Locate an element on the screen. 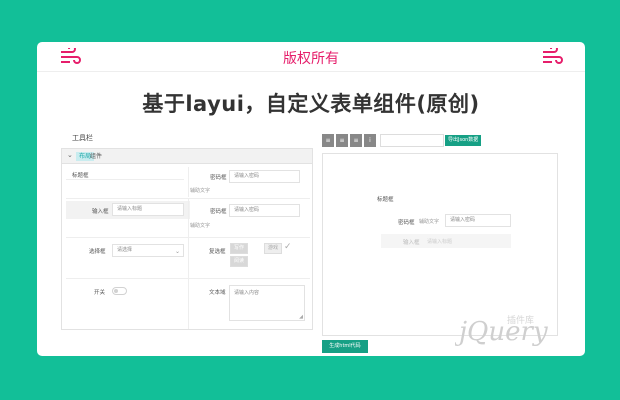 This screenshot has height=400, width=620. preview-input-label: 输入框 is located at coordinates (411, 243).